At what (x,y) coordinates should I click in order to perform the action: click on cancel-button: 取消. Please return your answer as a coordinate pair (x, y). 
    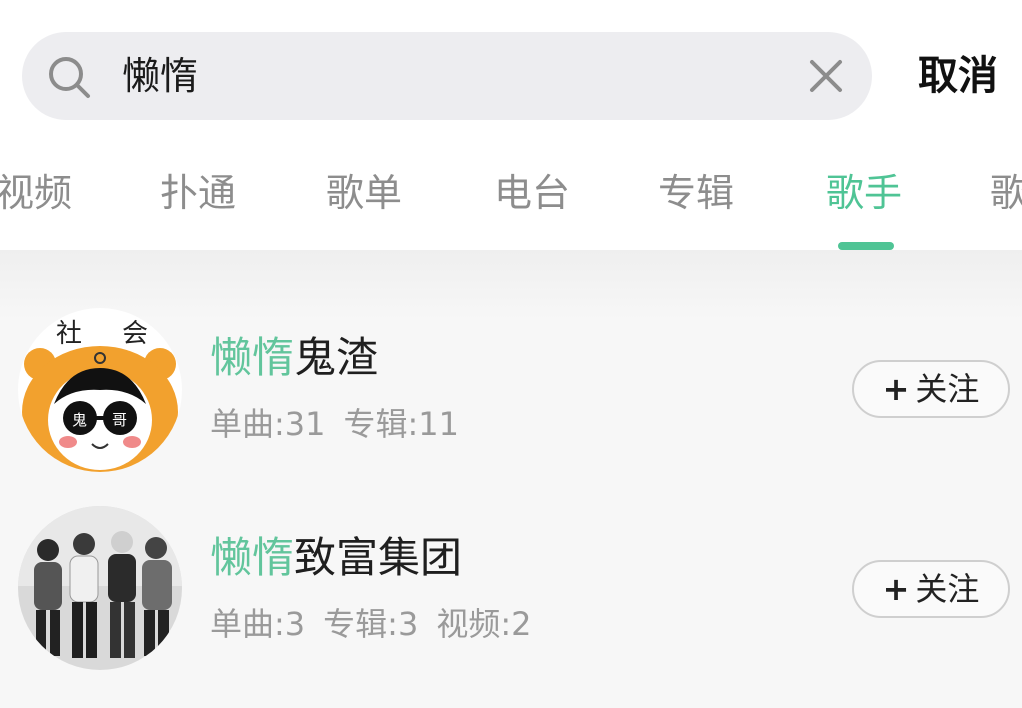
    Looking at the image, I should click on (958, 76).